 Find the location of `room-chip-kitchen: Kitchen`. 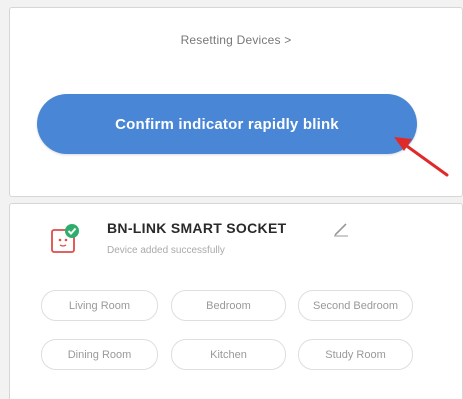

room-chip-kitchen: Kitchen is located at coordinates (228, 354).